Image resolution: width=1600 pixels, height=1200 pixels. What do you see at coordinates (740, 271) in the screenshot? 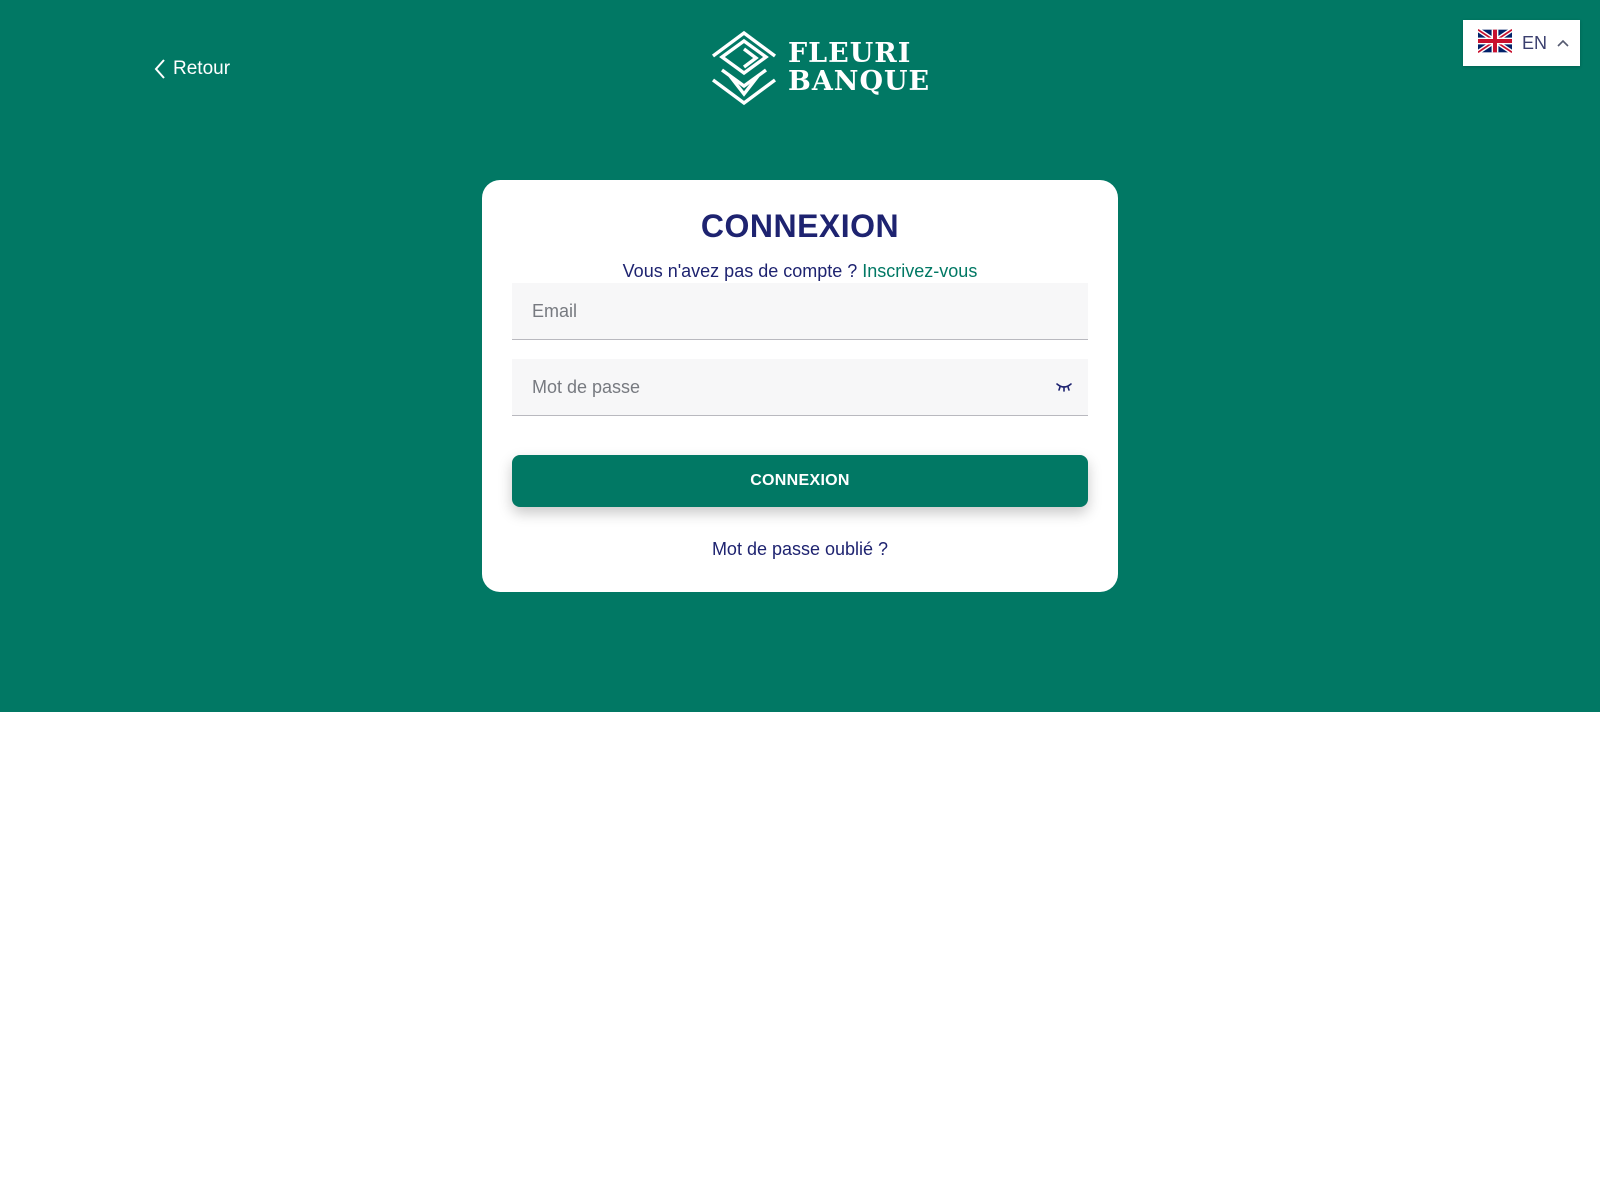
I see `no-account-text: Vous n'avez pas de compte ?` at bounding box center [740, 271].